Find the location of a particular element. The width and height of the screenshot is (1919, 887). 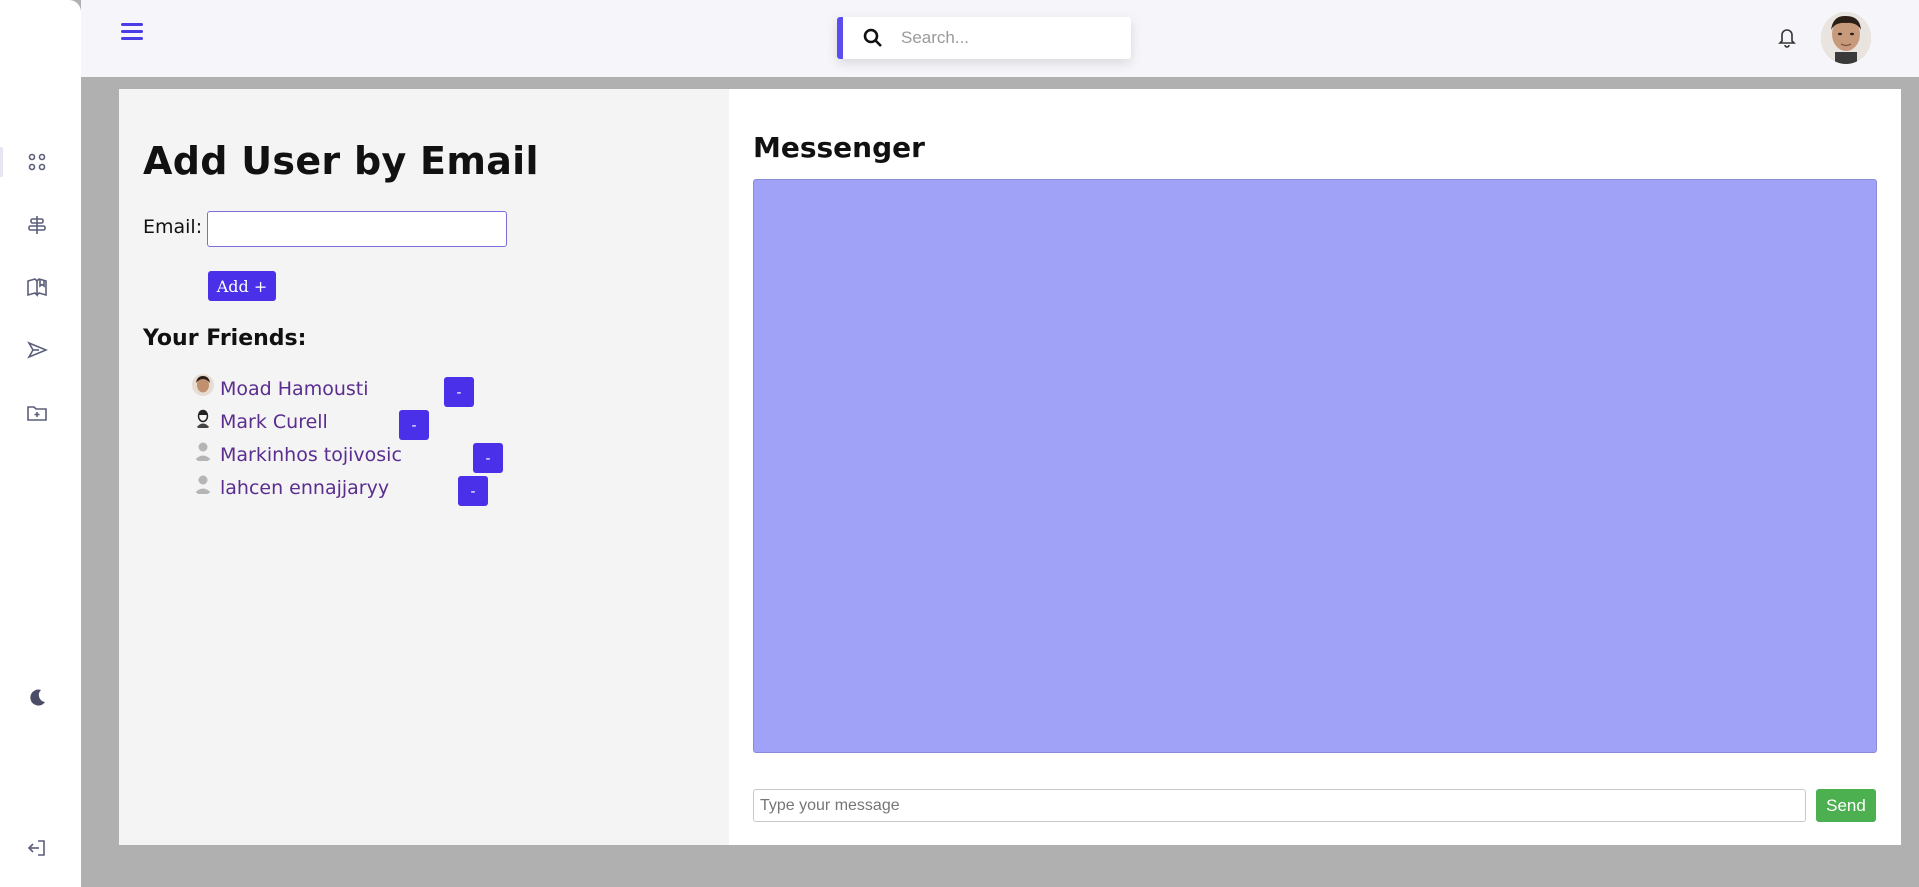

messenger-title: Messenger is located at coordinates (839, 147).